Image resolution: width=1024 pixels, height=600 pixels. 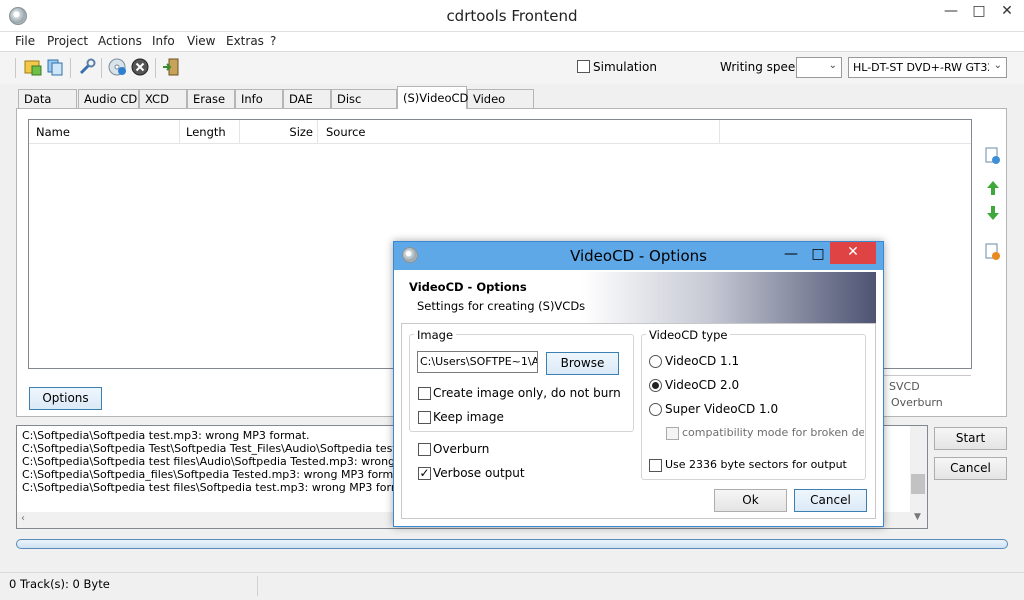 I want to click on menu-file: File, so click(x=25, y=41).